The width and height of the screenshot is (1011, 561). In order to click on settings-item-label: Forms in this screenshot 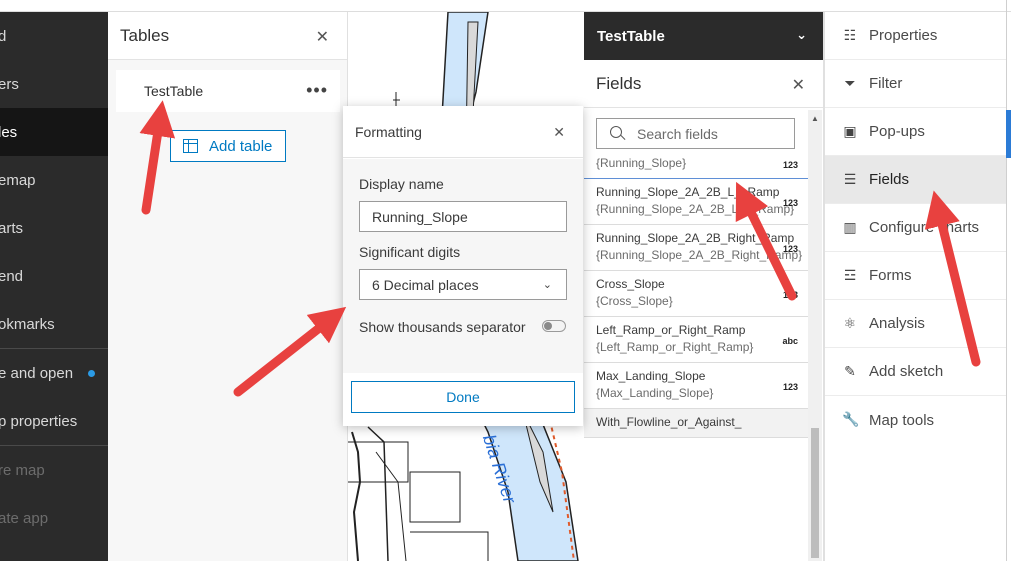, I will do `click(890, 275)`.